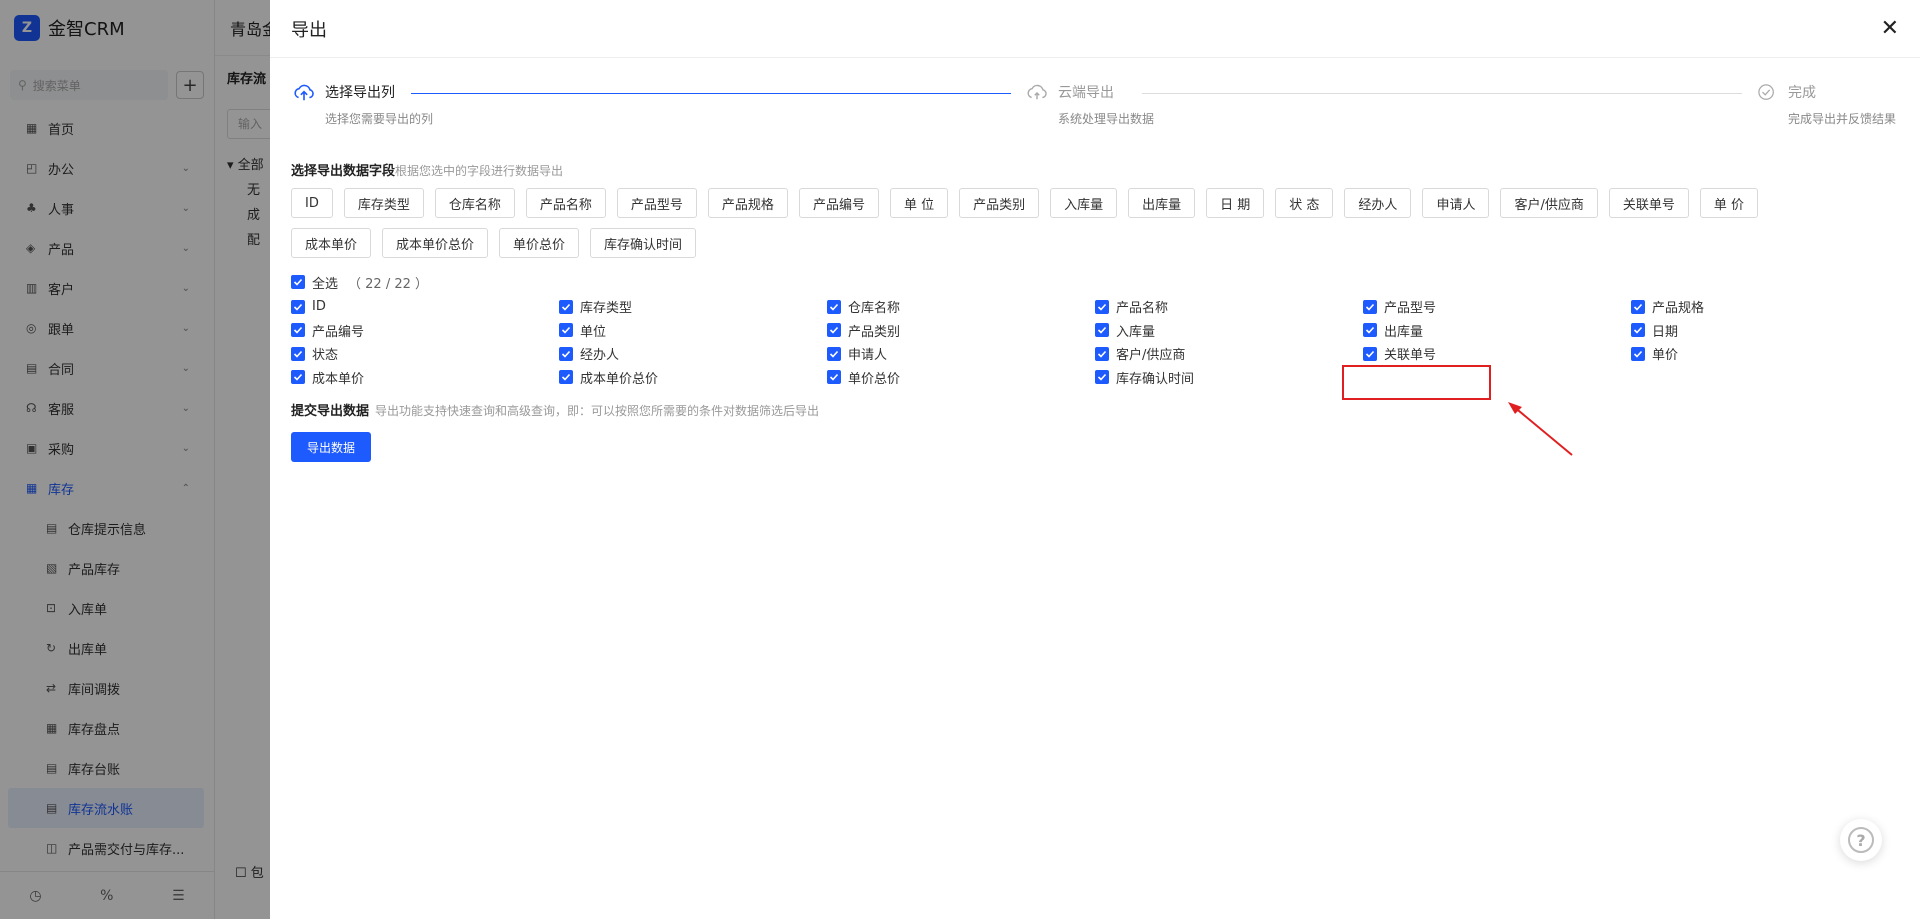 The height and width of the screenshot is (919, 1920). I want to click on export-data-button: 导出数据, so click(331, 447).